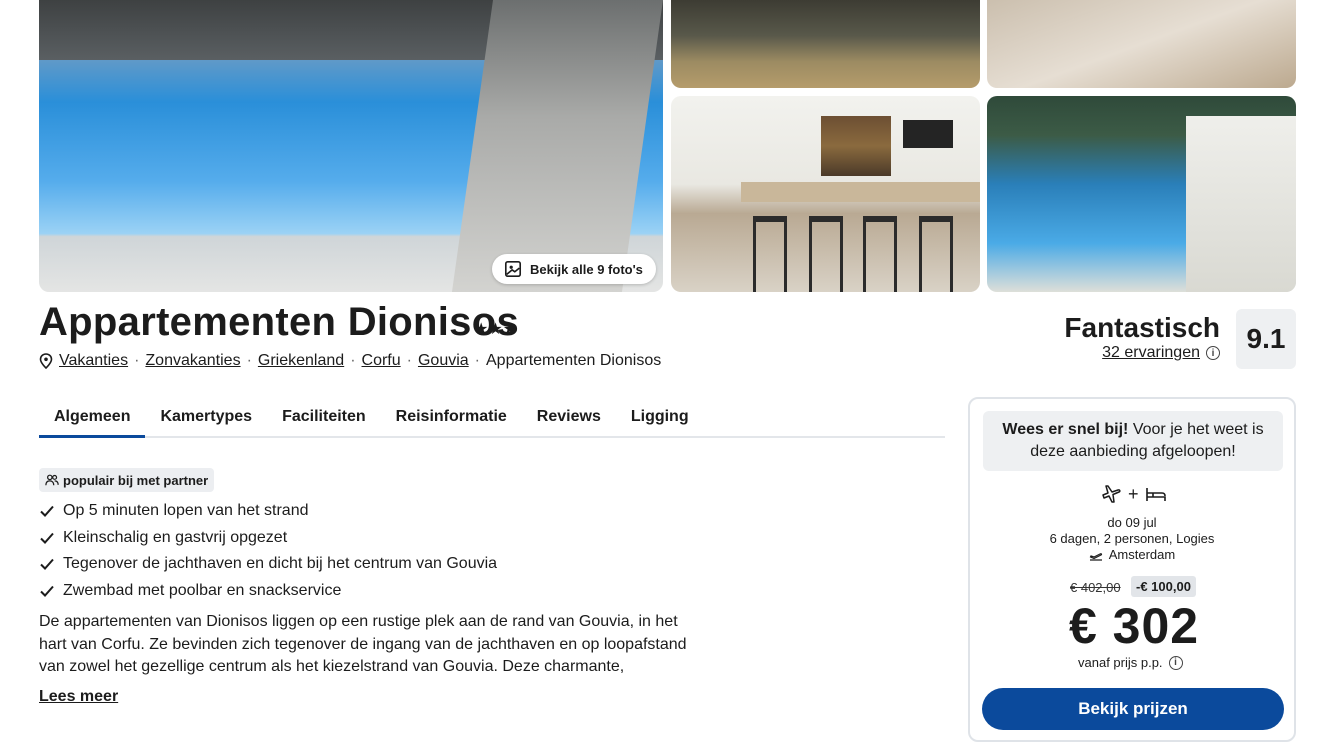 The image size is (1340, 754). I want to click on tab-ligging: Ligging, so click(660, 417).